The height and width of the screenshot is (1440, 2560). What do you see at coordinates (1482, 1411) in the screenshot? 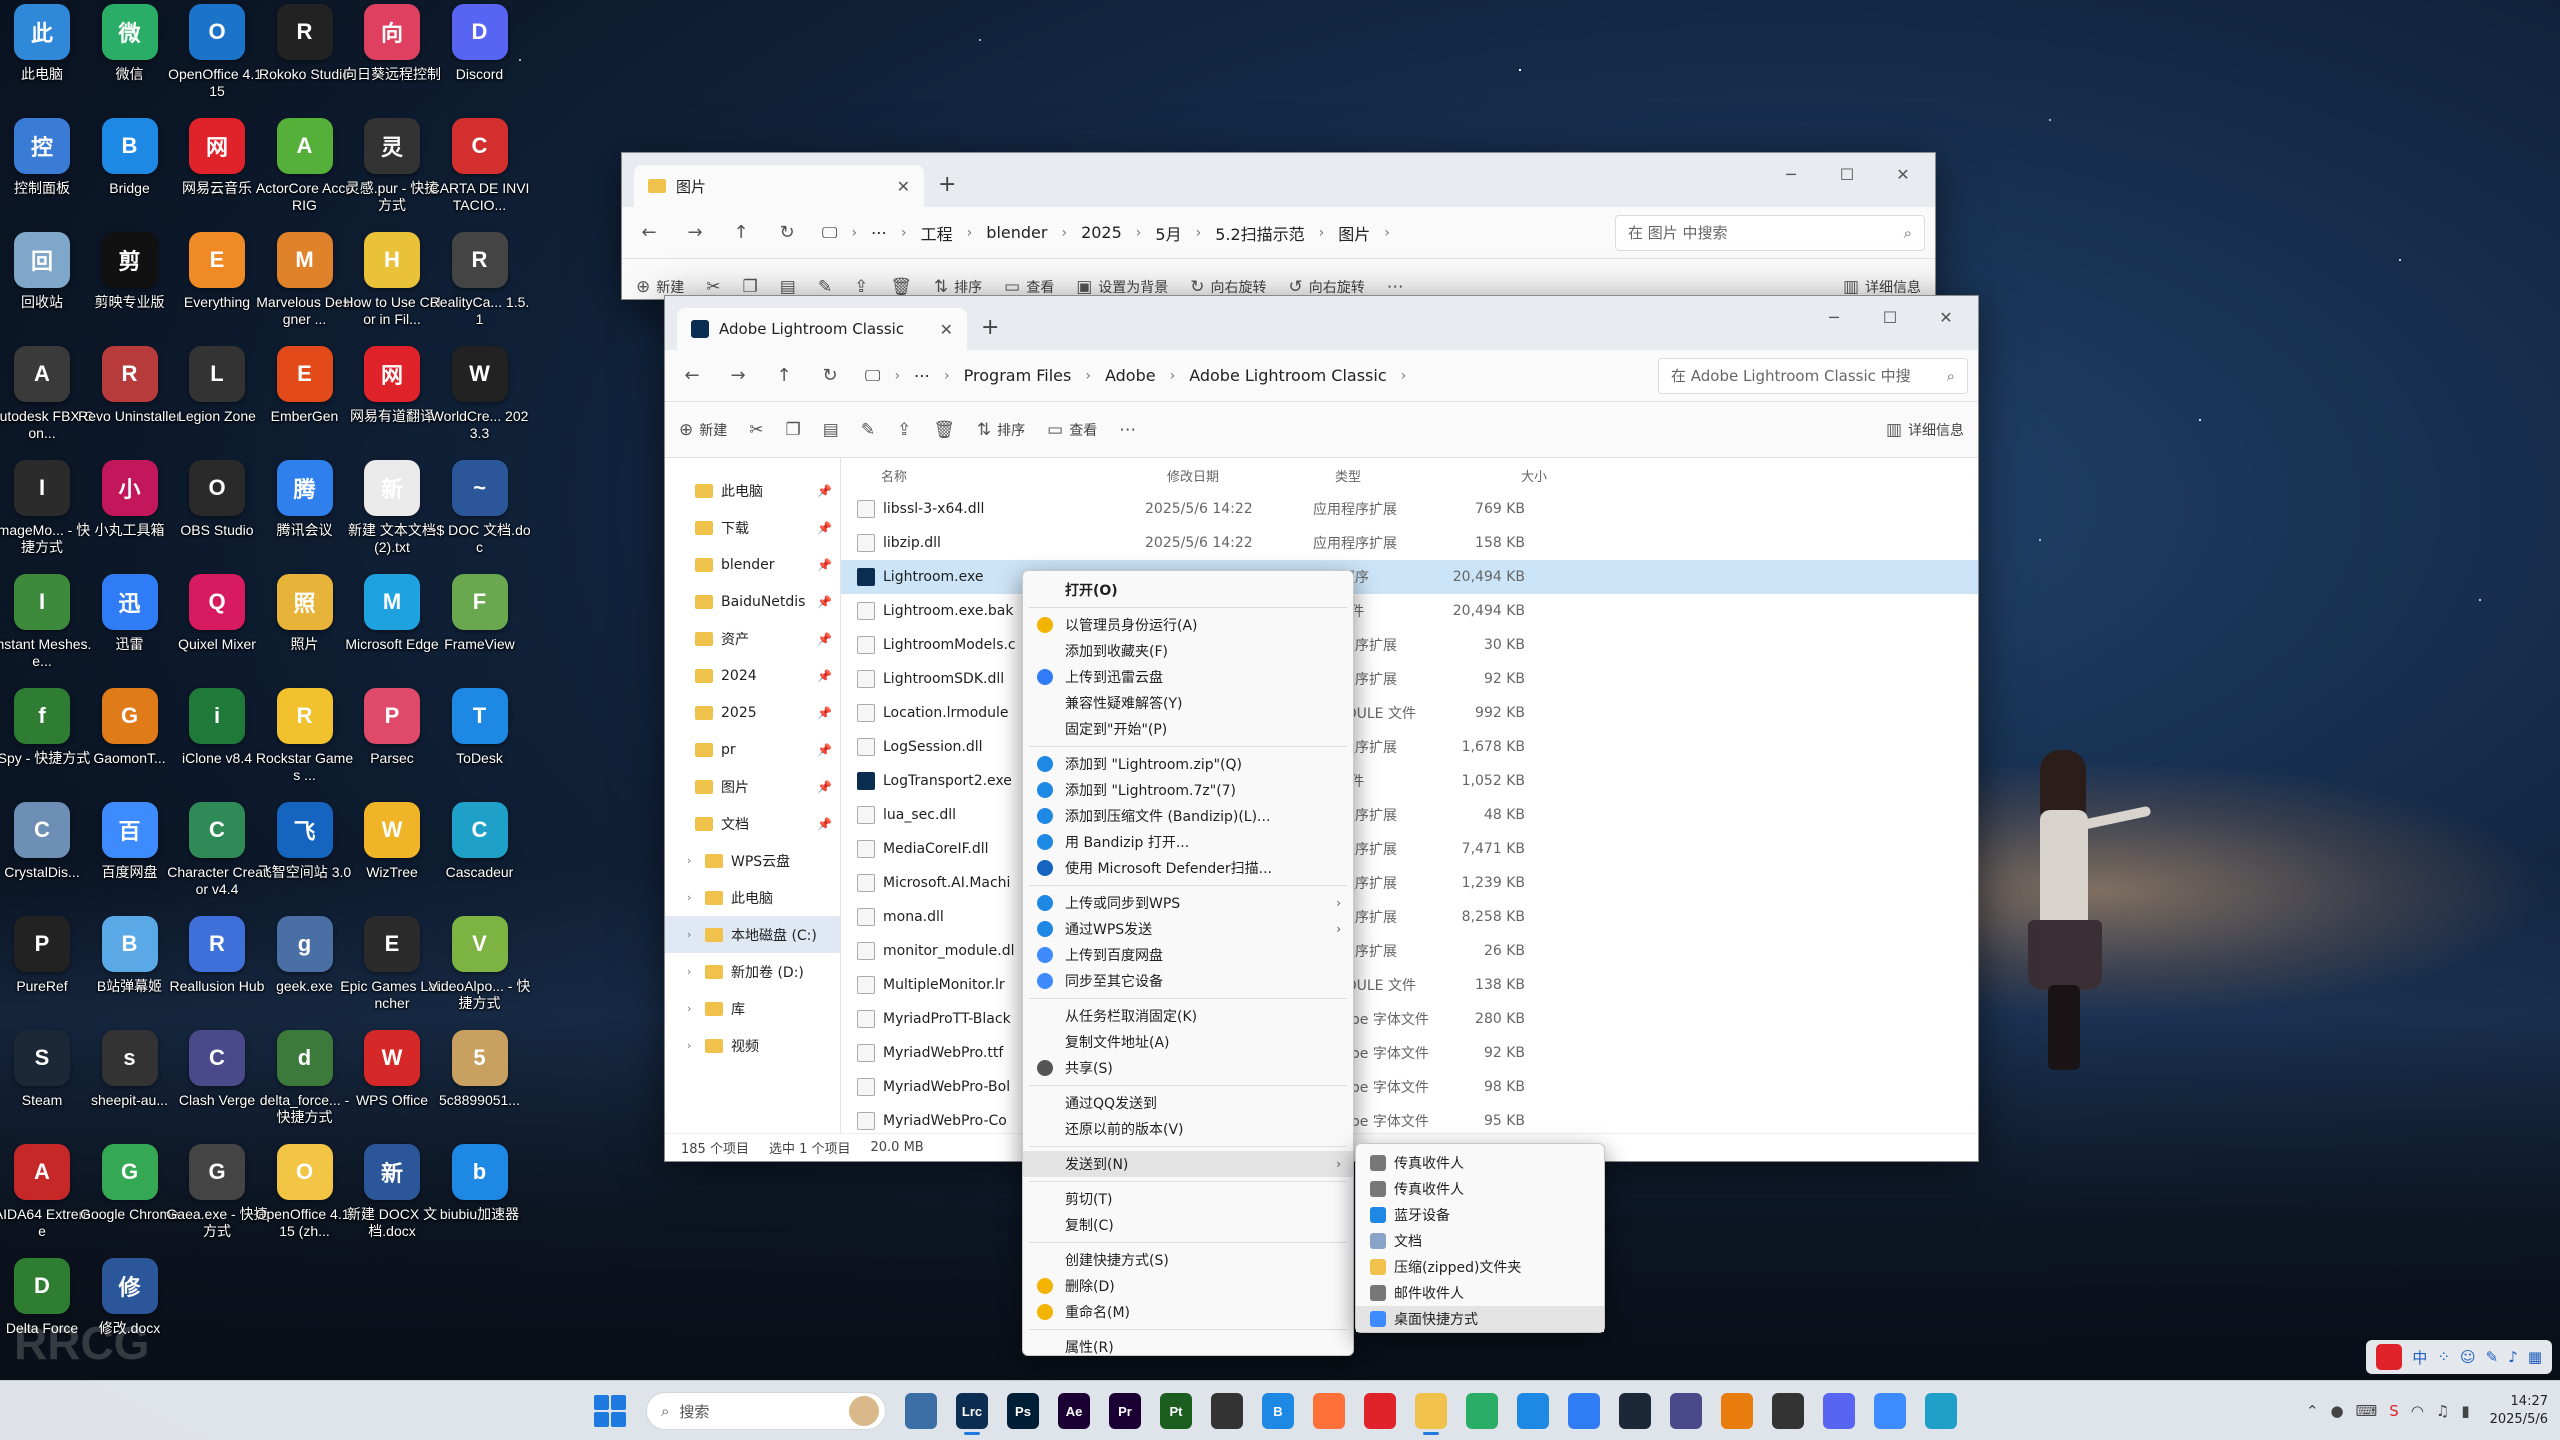
I see `wechat-icon` at bounding box center [1482, 1411].